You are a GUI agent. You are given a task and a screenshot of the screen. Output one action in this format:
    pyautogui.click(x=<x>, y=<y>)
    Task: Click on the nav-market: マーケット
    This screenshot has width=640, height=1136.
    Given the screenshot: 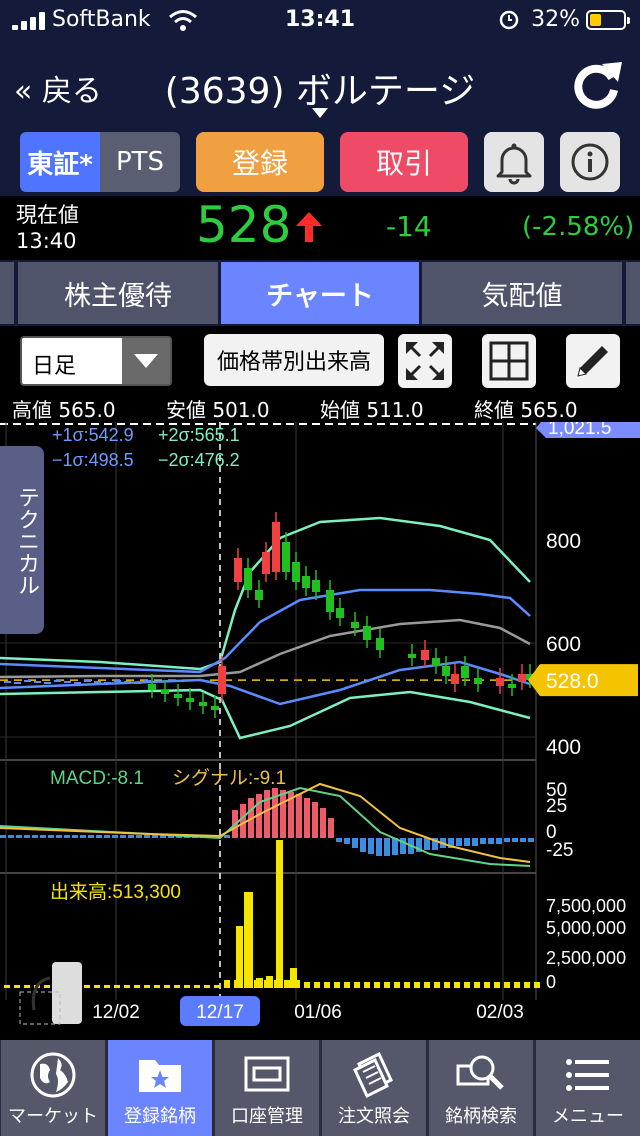 What is the action you would take?
    pyautogui.click(x=52, y=1088)
    